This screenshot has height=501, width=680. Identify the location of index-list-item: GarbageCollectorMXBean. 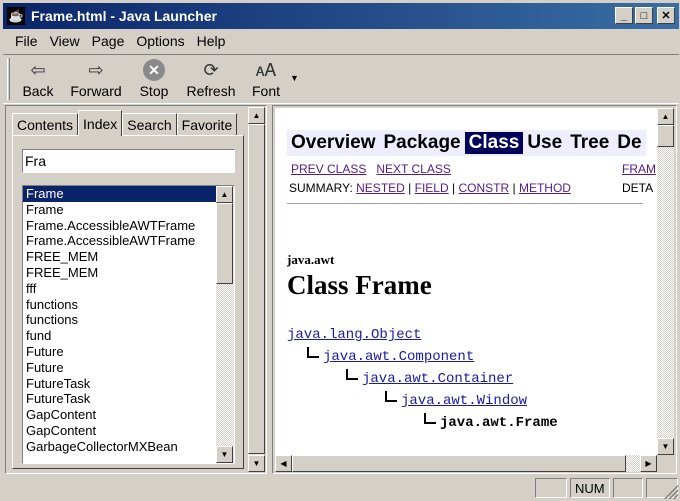
(119, 447).